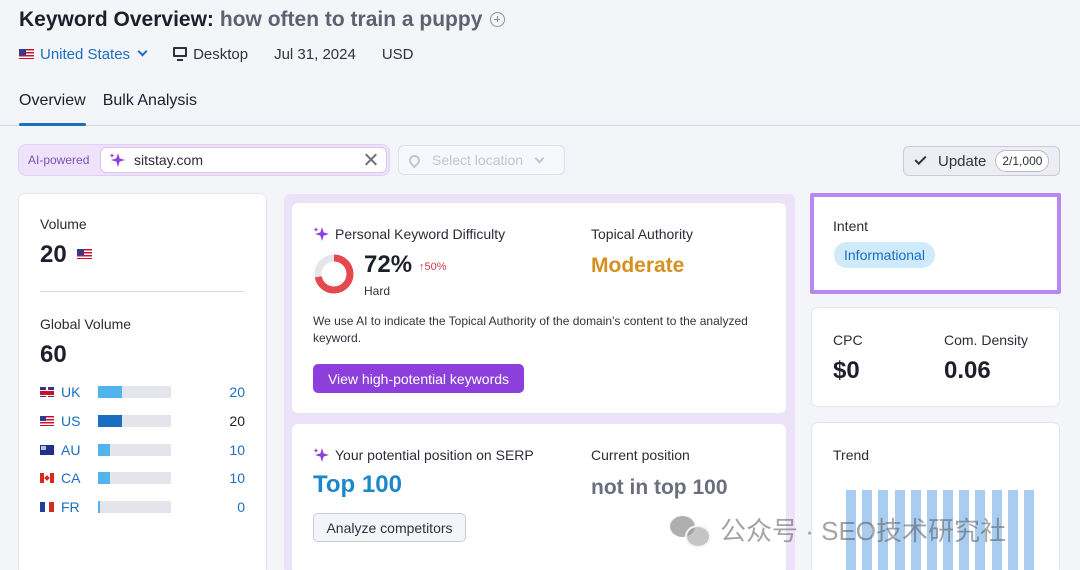  I want to click on analyze-competitors-button: Analyze competitors, so click(389, 527).